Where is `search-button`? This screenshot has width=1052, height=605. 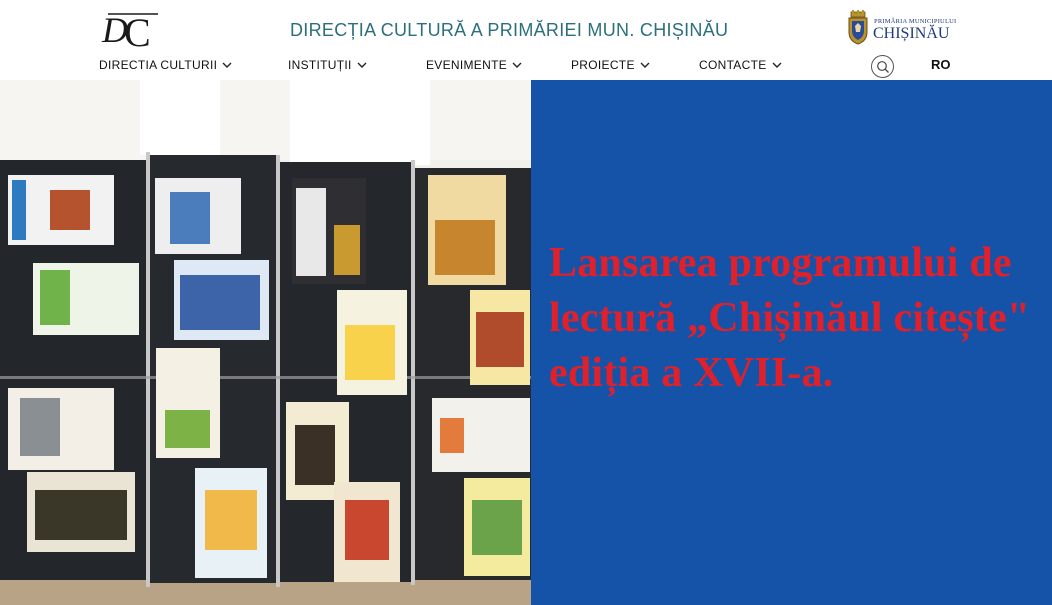 search-button is located at coordinates (882, 66).